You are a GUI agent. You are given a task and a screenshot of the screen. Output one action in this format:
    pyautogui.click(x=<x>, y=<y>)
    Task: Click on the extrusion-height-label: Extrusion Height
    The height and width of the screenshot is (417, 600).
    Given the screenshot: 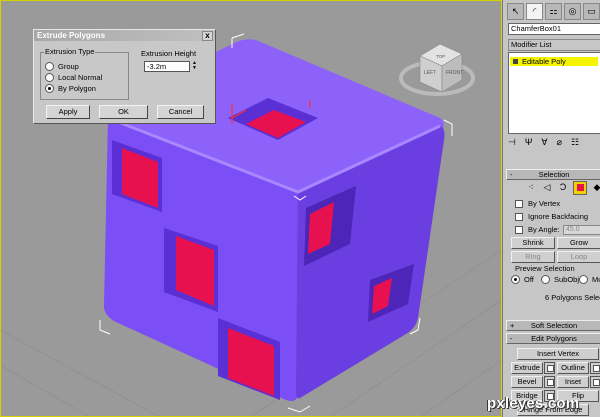 What is the action you would take?
    pyautogui.click(x=169, y=53)
    